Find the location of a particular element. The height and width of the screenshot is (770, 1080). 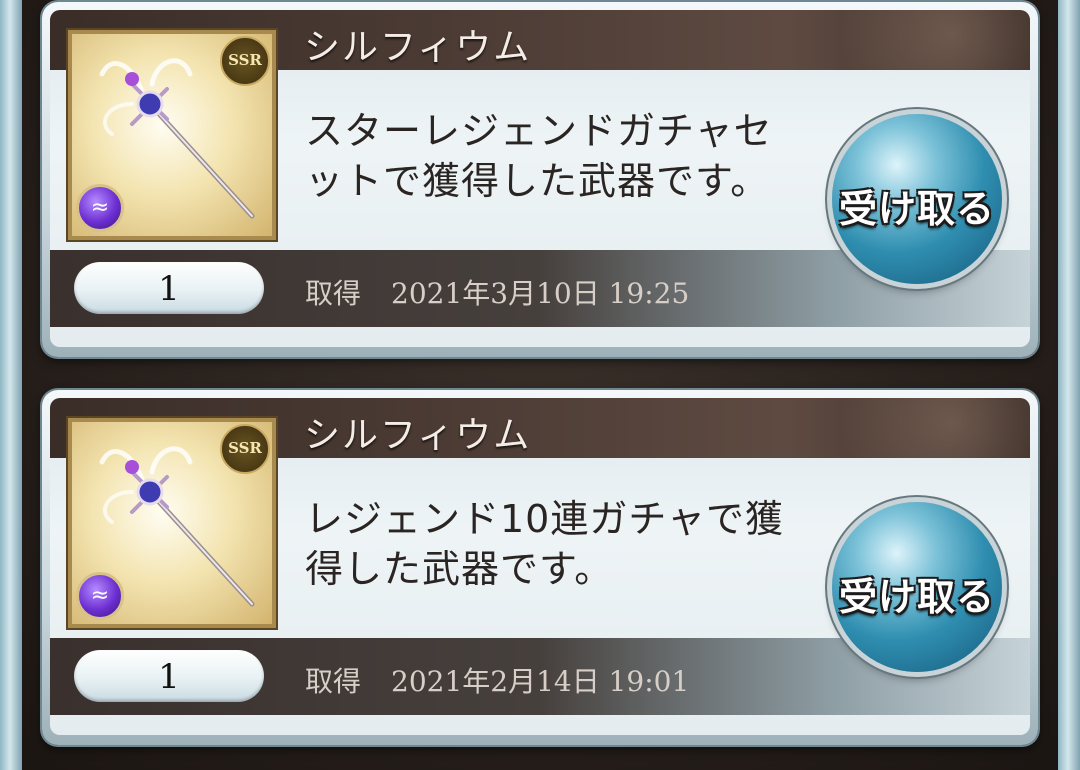

acquired-date: 2021年2月14日 19:01 is located at coordinates (540, 681).